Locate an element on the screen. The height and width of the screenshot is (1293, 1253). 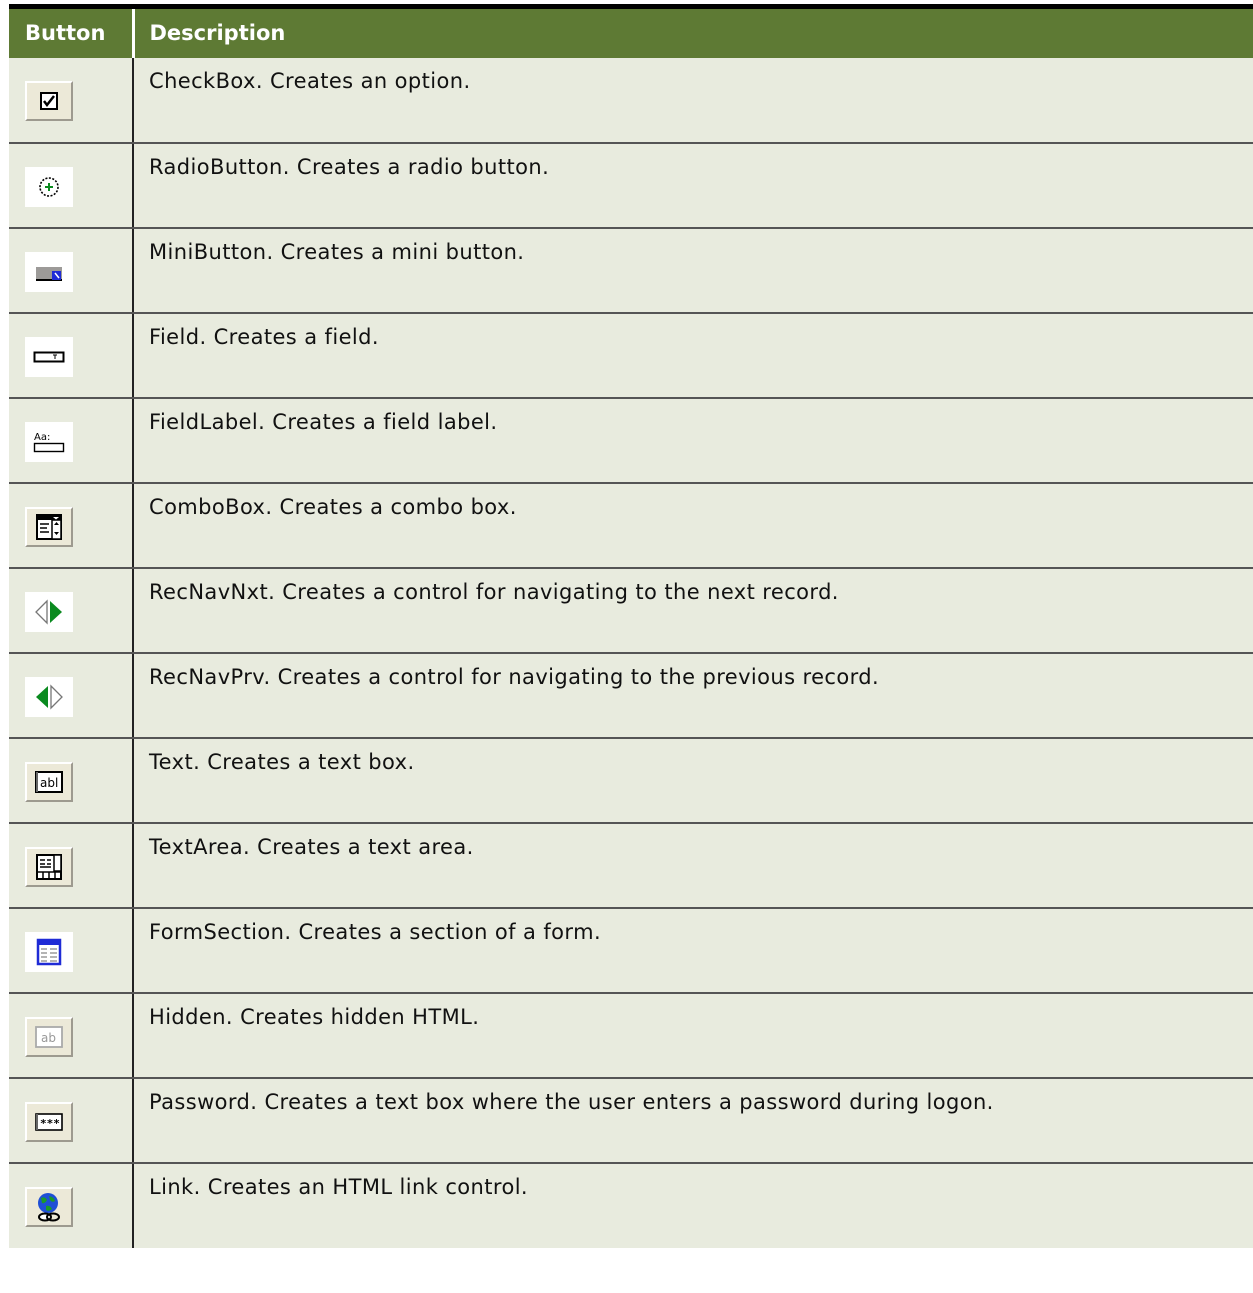
row-description: TextArea. Creates a text area. is located at coordinates (692, 865).